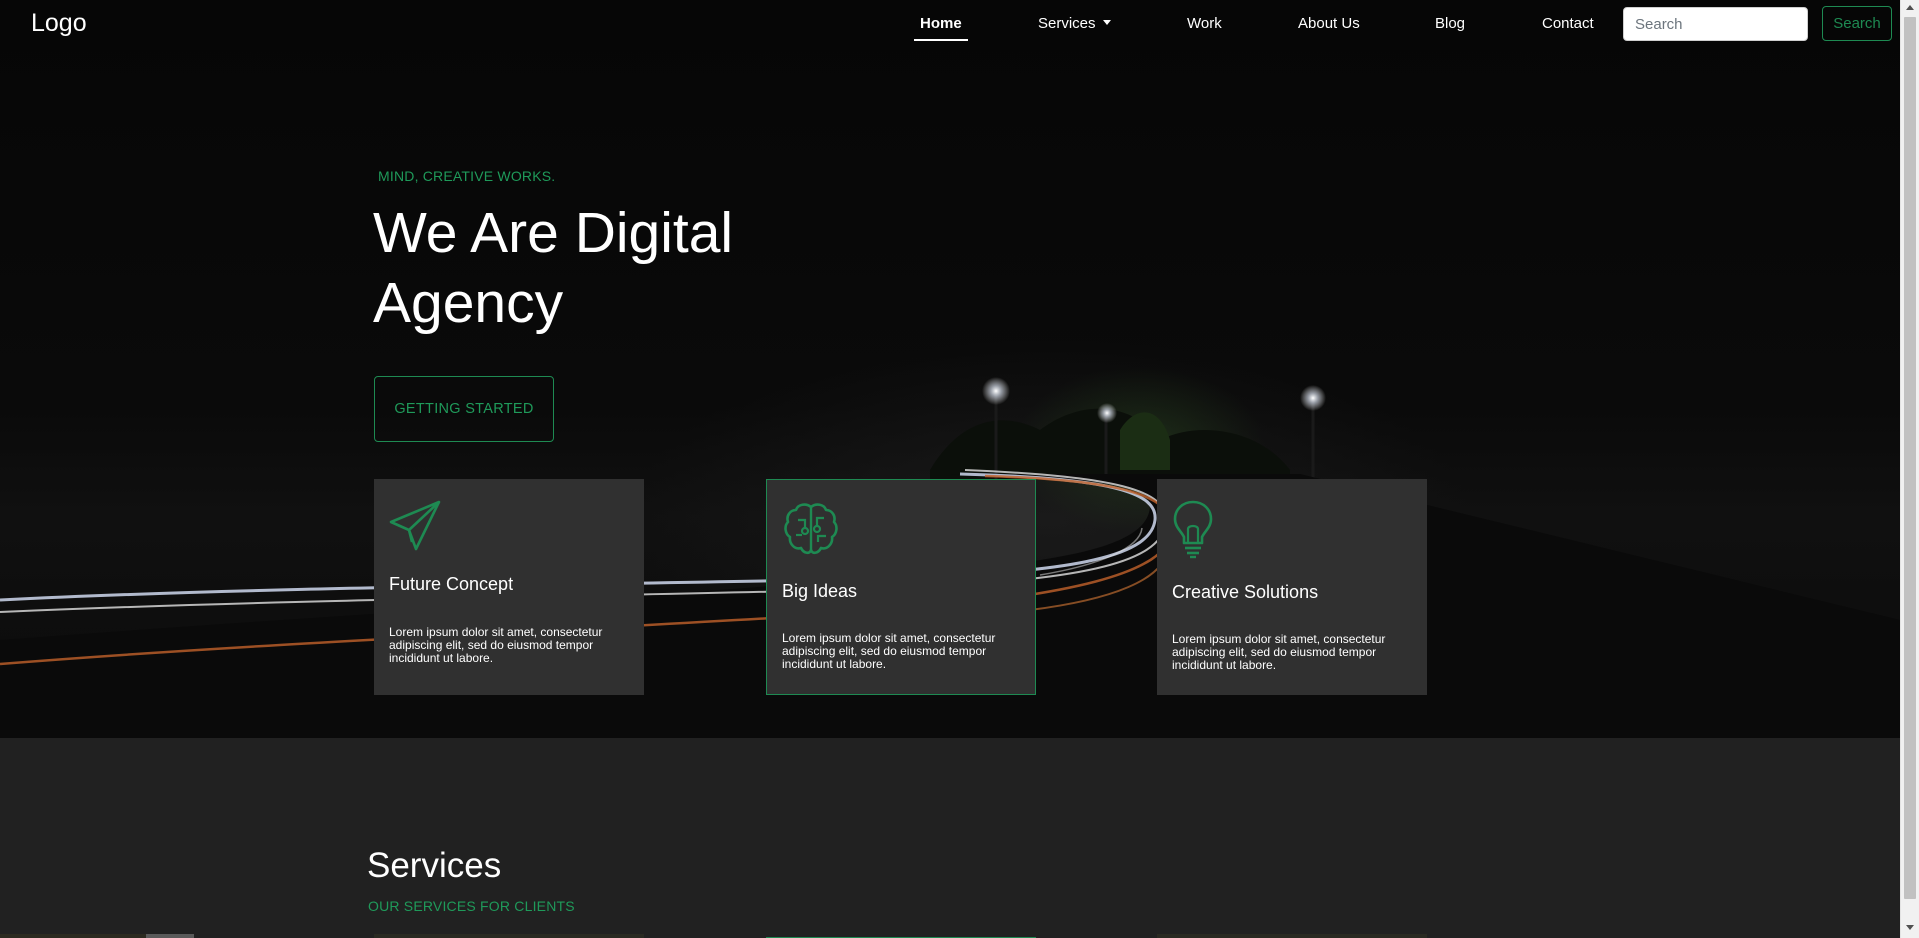 The width and height of the screenshot is (1919, 938). I want to click on getting-started-button: GETTING STARTED, so click(464, 409).